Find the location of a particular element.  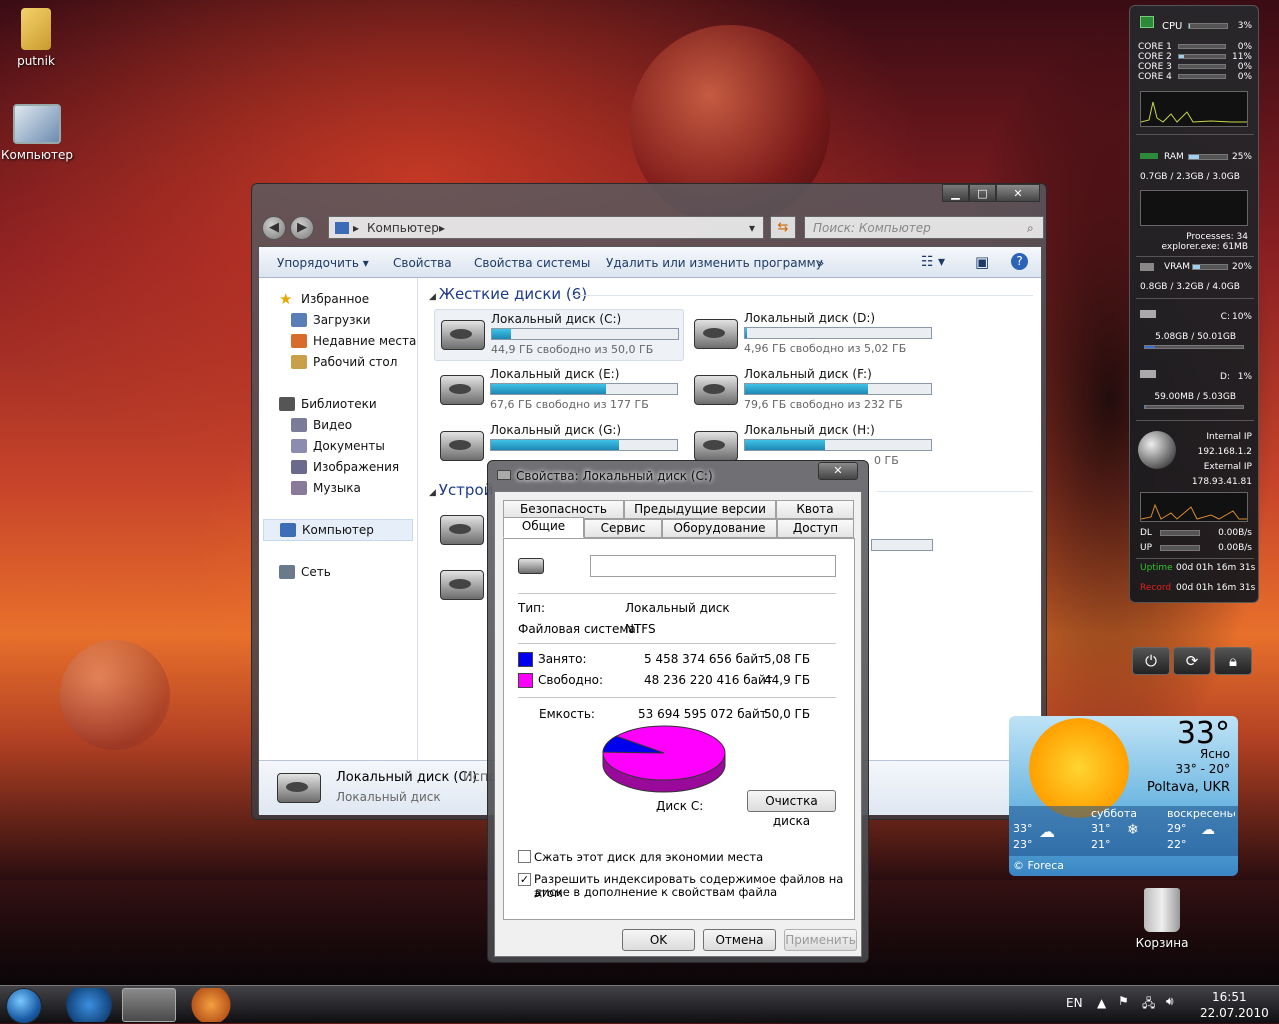

clock-date: 22.07.2010 is located at coordinates (1234, 1013).